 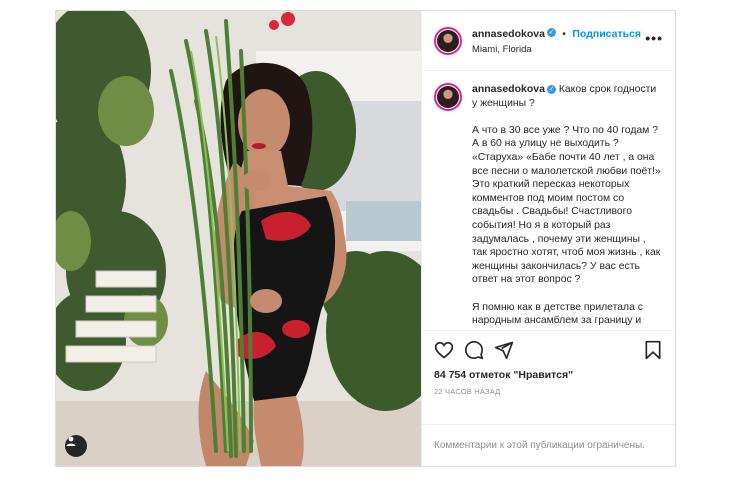 What do you see at coordinates (504, 350) in the screenshot?
I see `share-icon` at bounding box center [504, 350].